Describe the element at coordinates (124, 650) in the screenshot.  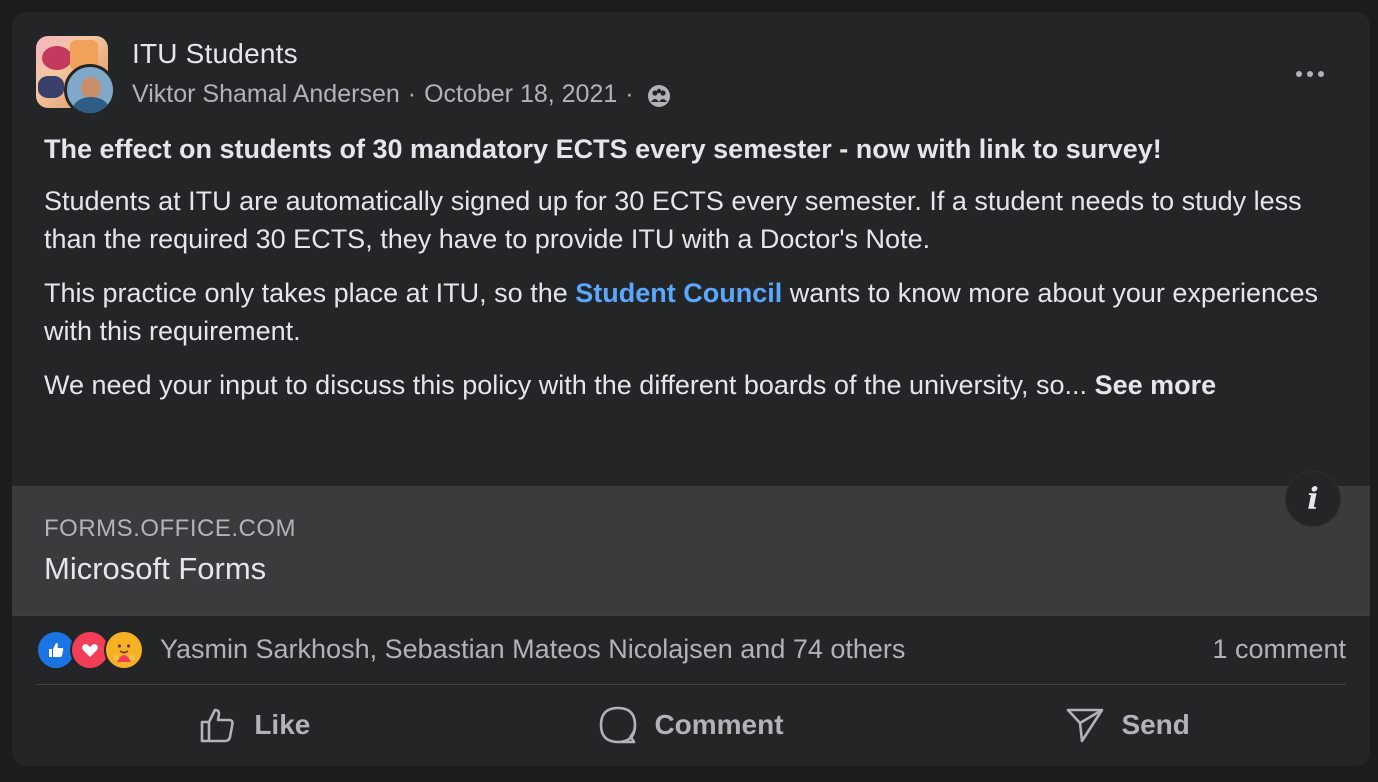
I see `care-reaction-icon` at that location.